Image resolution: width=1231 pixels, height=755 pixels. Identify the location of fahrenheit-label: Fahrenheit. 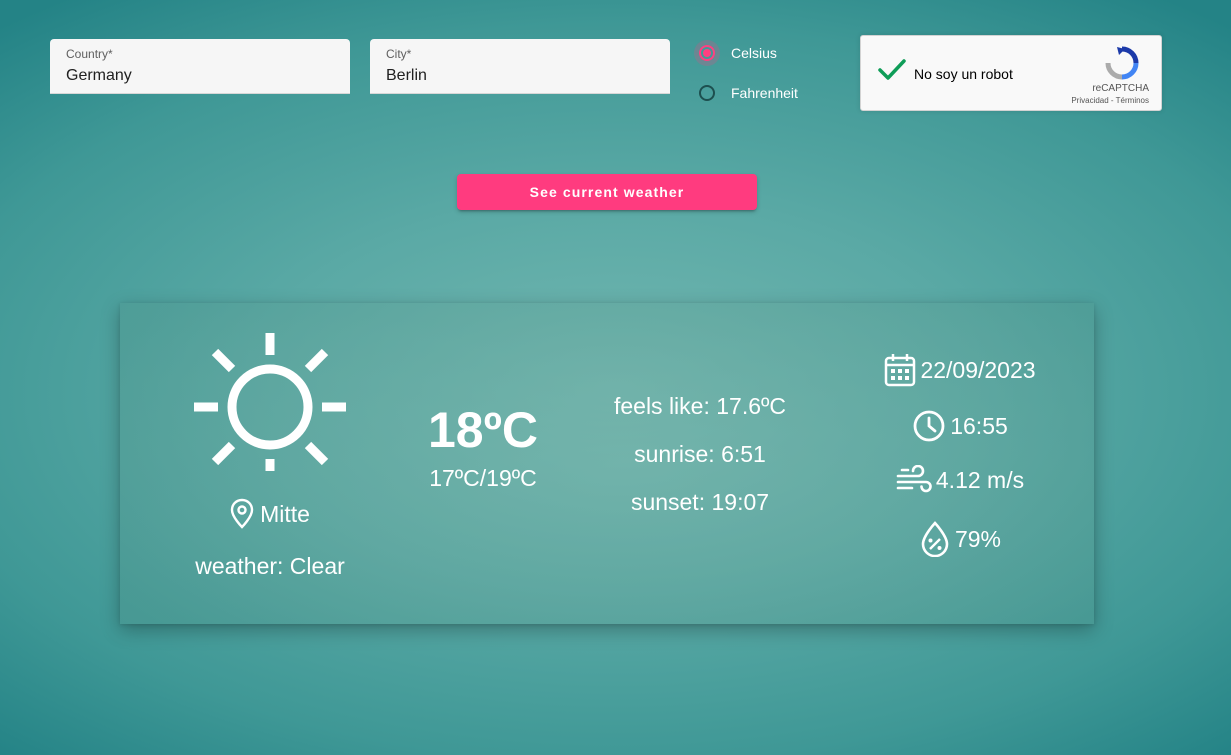
(764, 93).